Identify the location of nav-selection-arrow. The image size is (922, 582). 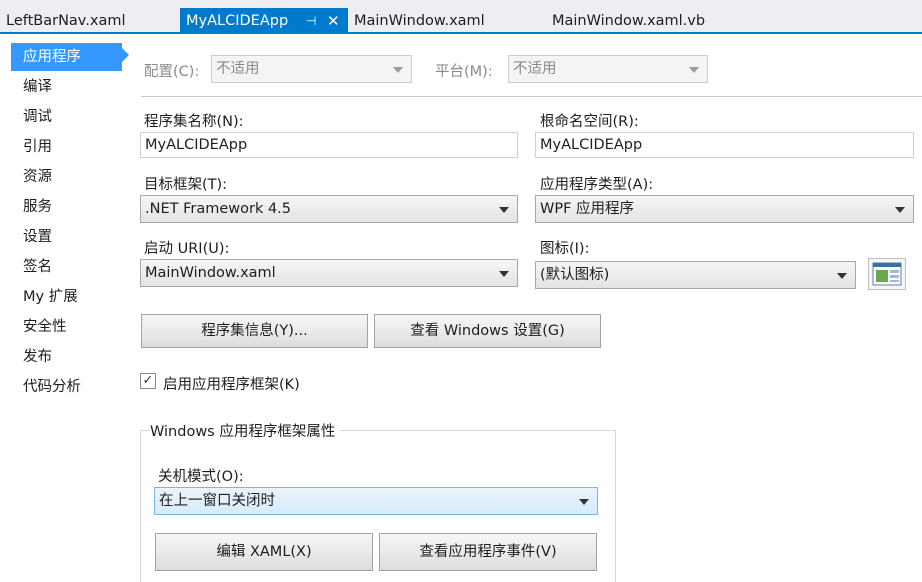
(125, 55).